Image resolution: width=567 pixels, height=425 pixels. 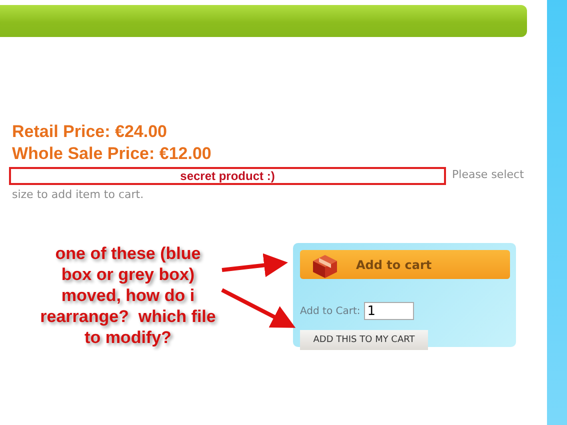 I want to click on annotation-text: one of these (blue box or grey box) moved, how do i rearrange? which file to modify?, so click(x=128, y=295).